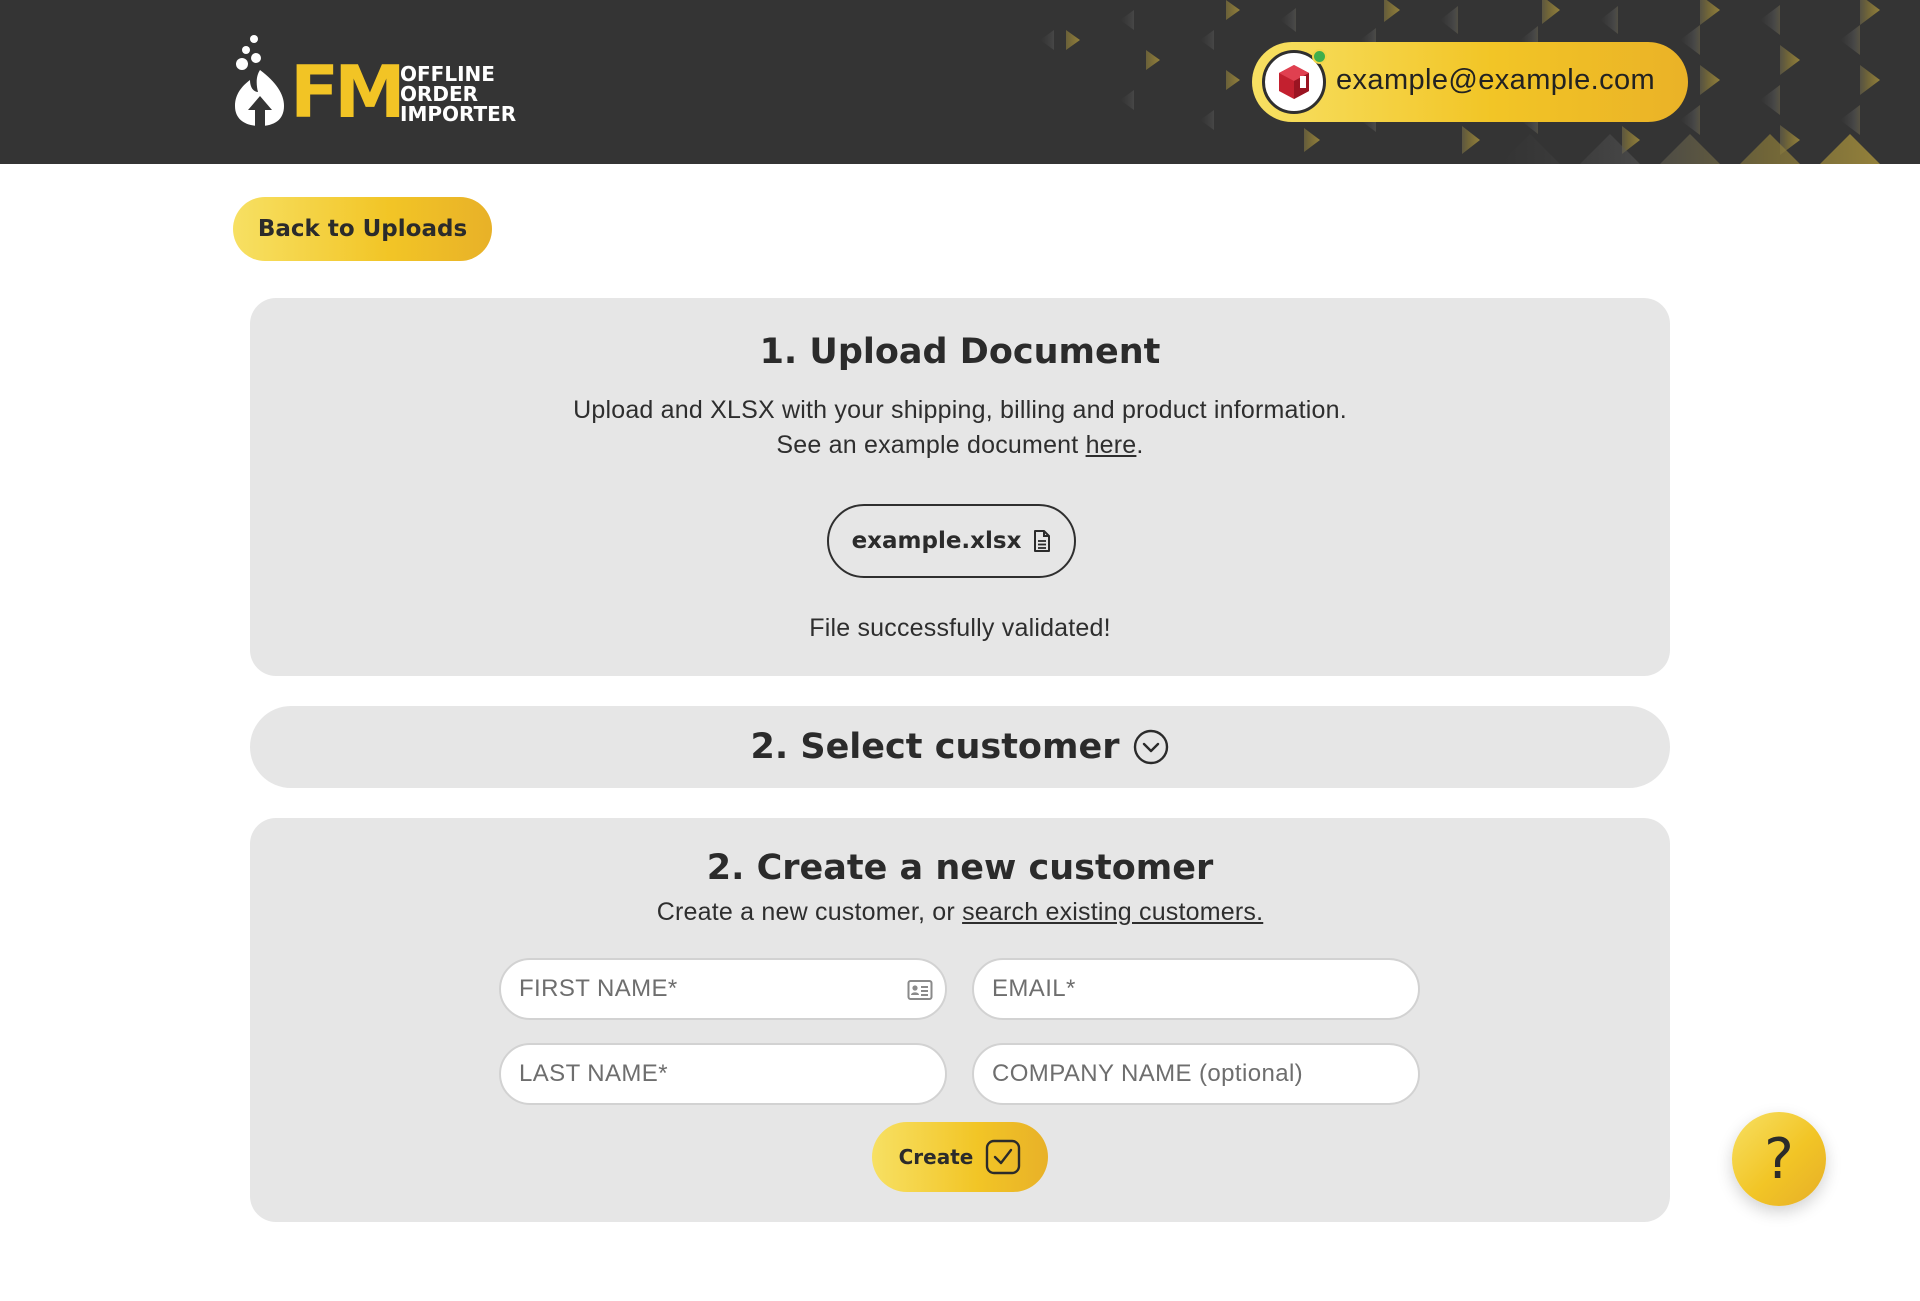 Image resolution: width=1920 pixels, height=1301 pixels. What do you see at coordinates (1042, 541) in the screenshot?
I see `document-icon` at bounding box center [1042, 541].